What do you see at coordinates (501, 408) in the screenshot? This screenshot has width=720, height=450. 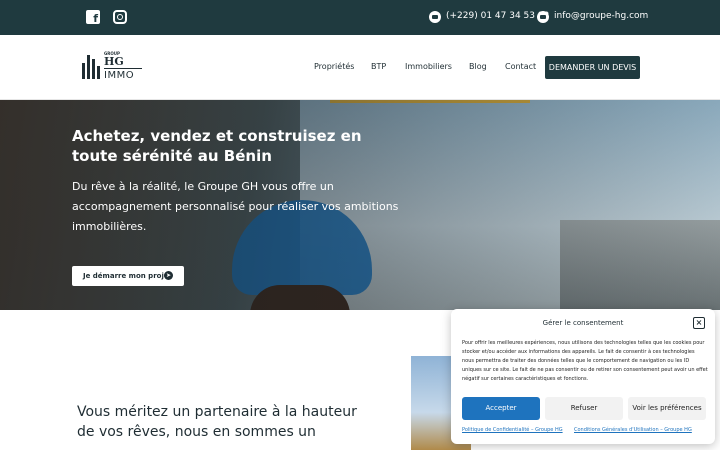 I see `accept-button: Accepter` at bounding box center [501, 408].